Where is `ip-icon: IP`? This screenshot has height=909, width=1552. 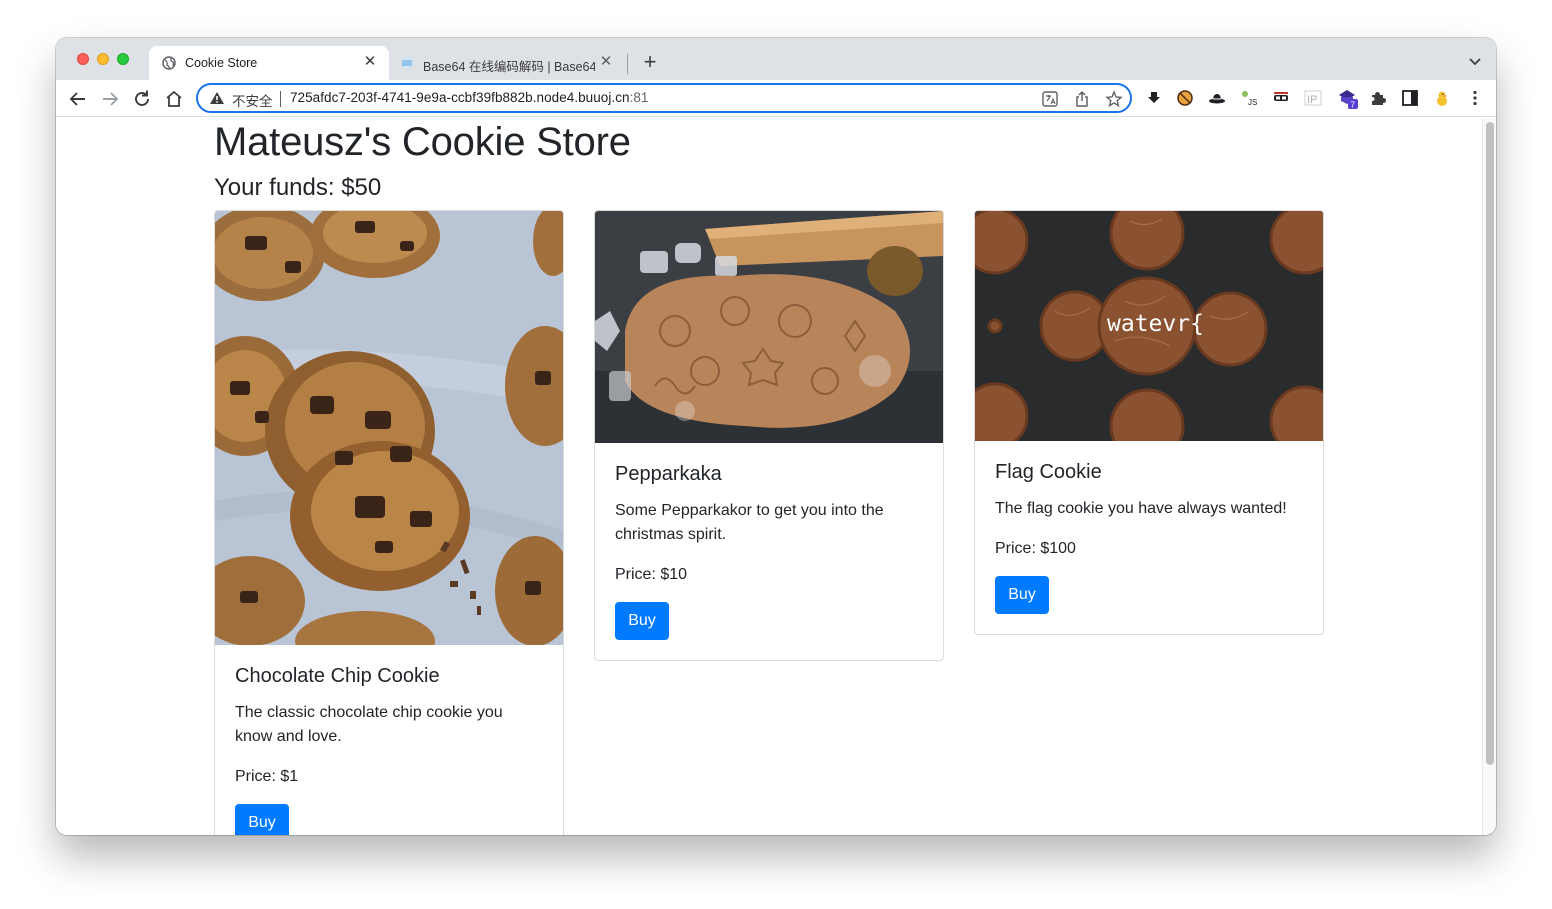 ip-icon: IP is located at coordinates (1313, 98).